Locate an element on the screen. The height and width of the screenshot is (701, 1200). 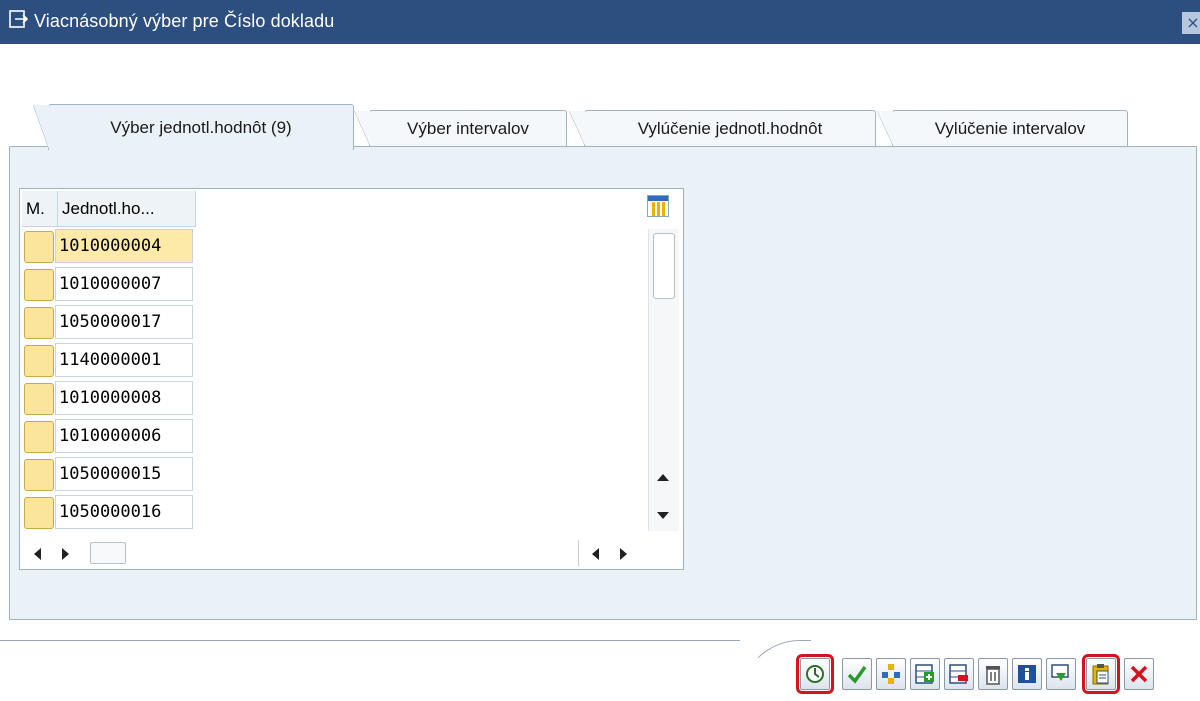
scrollbar-divider is located at coordinates (578, 553).